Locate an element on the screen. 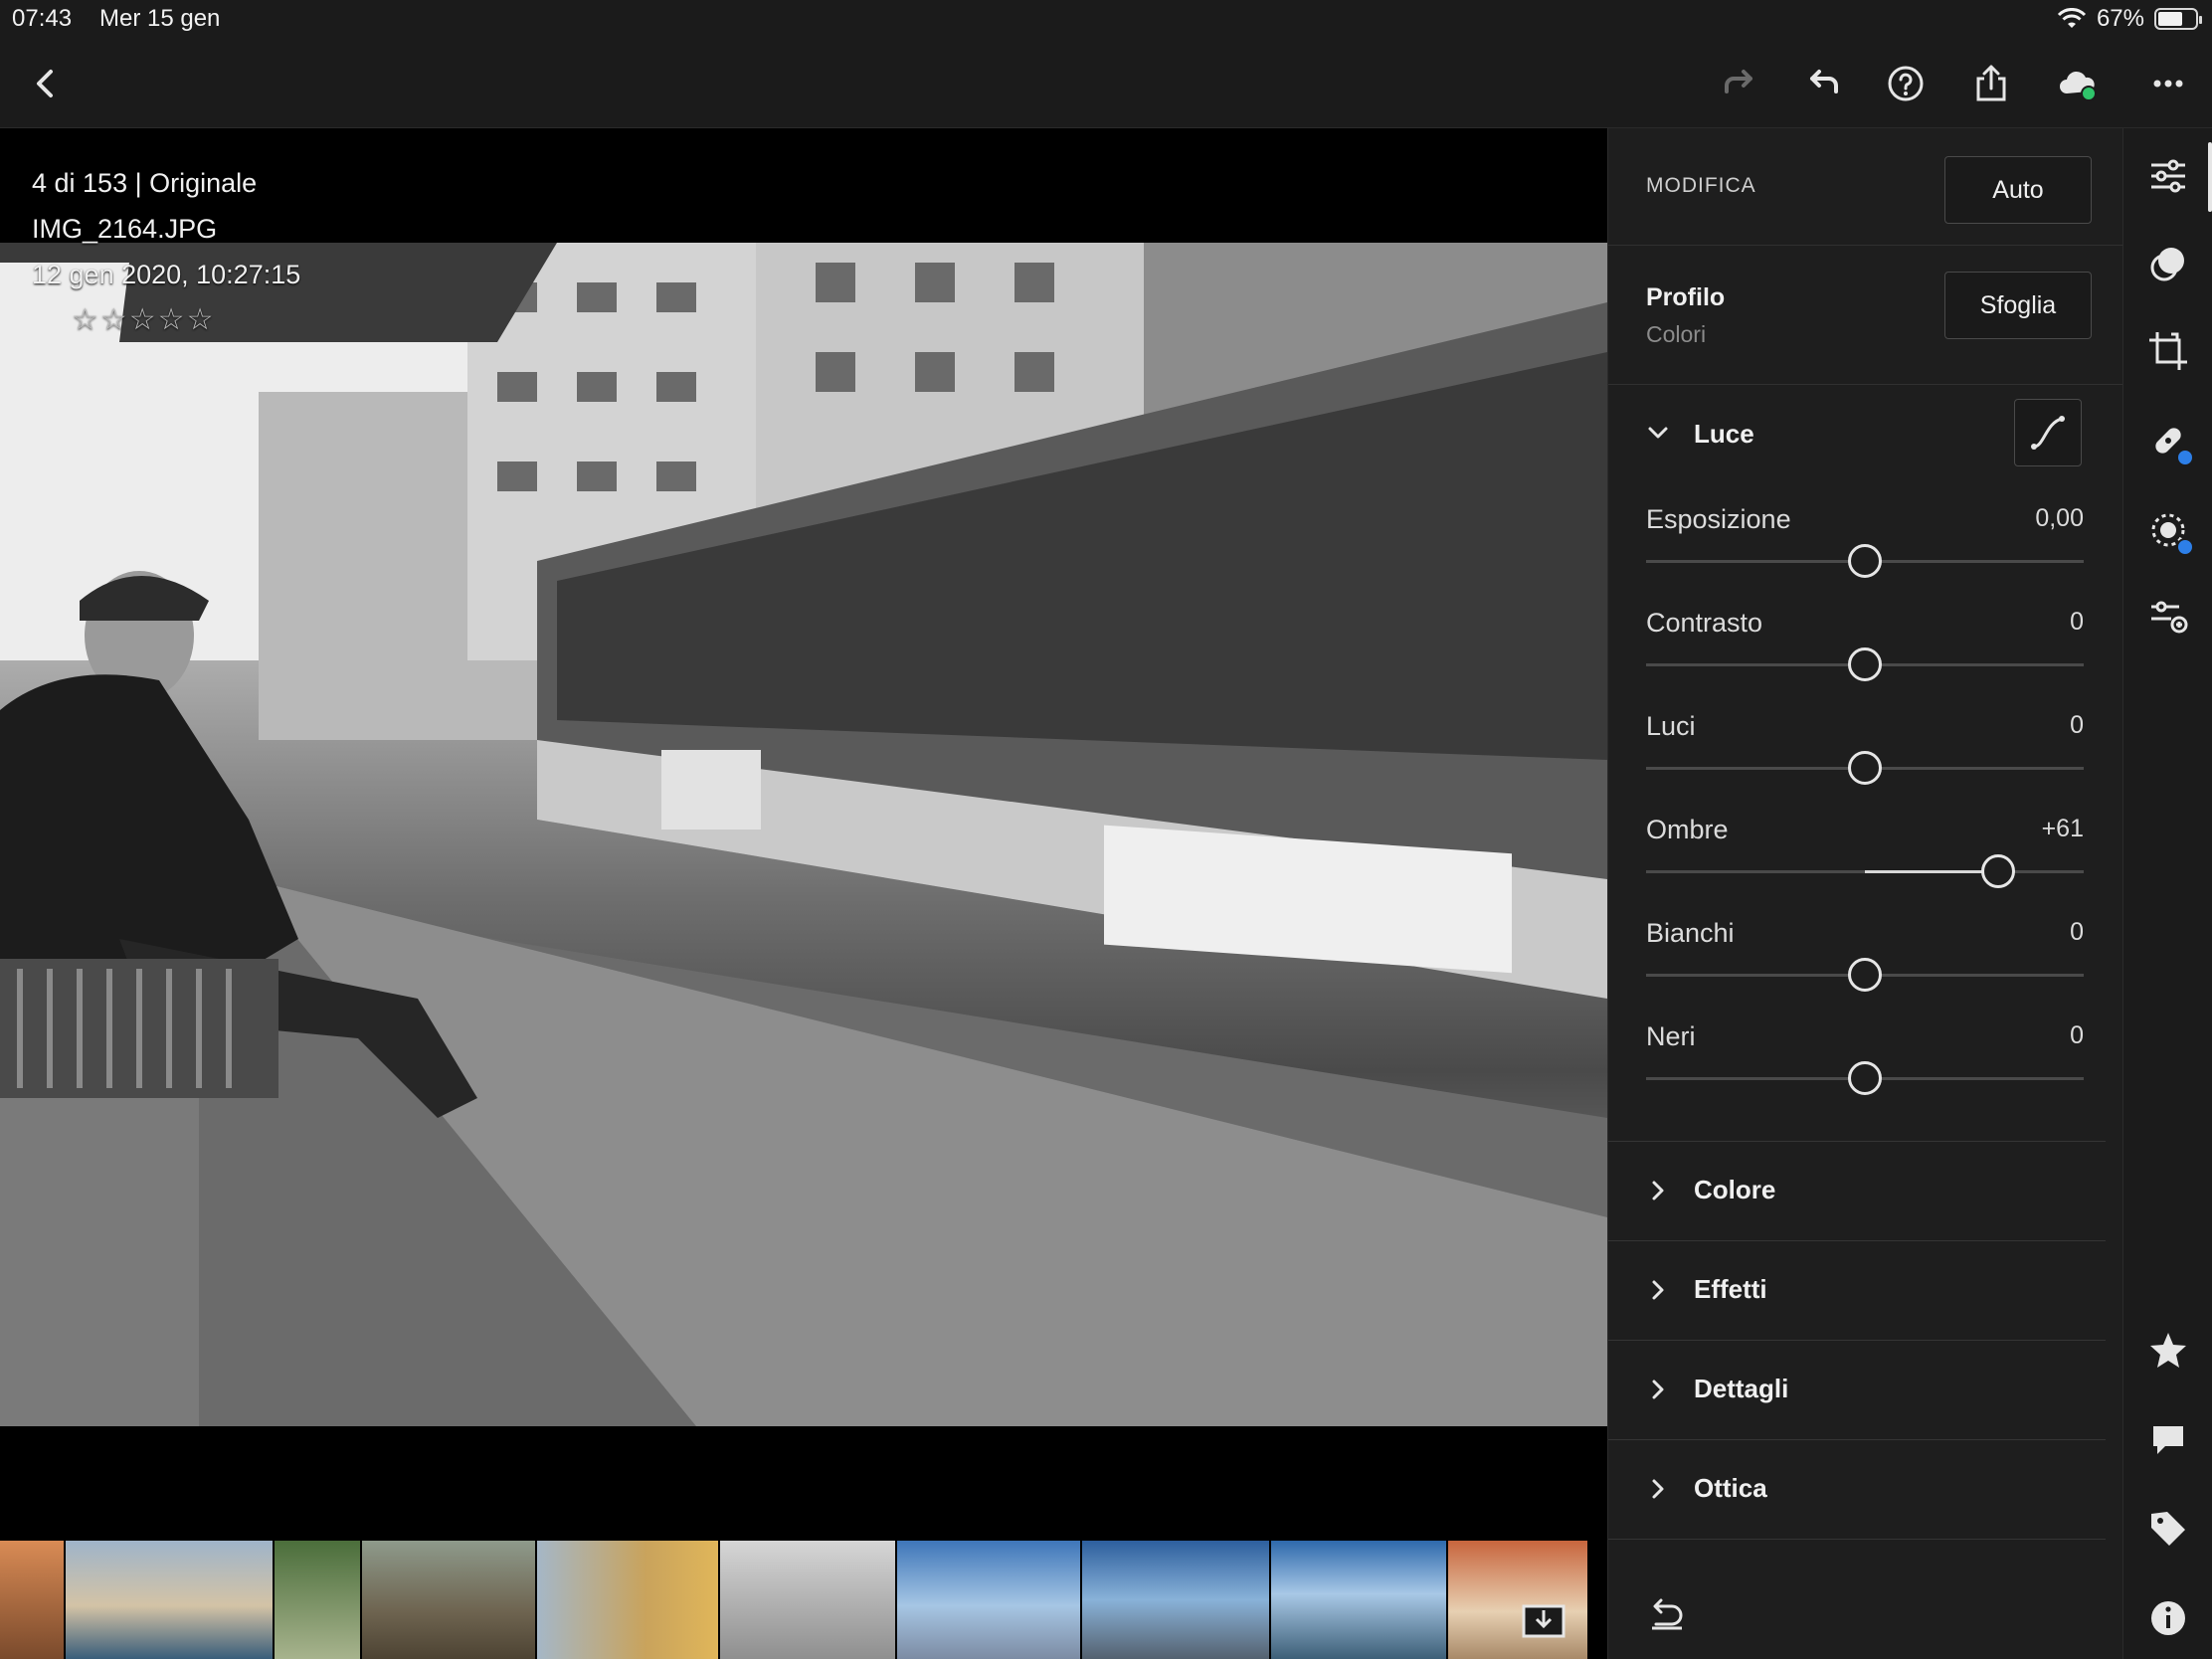 Image resolution: width=2212 pixels, height=1659 pixels. section-colore: Colore is located at coordinates (1857, 1190).